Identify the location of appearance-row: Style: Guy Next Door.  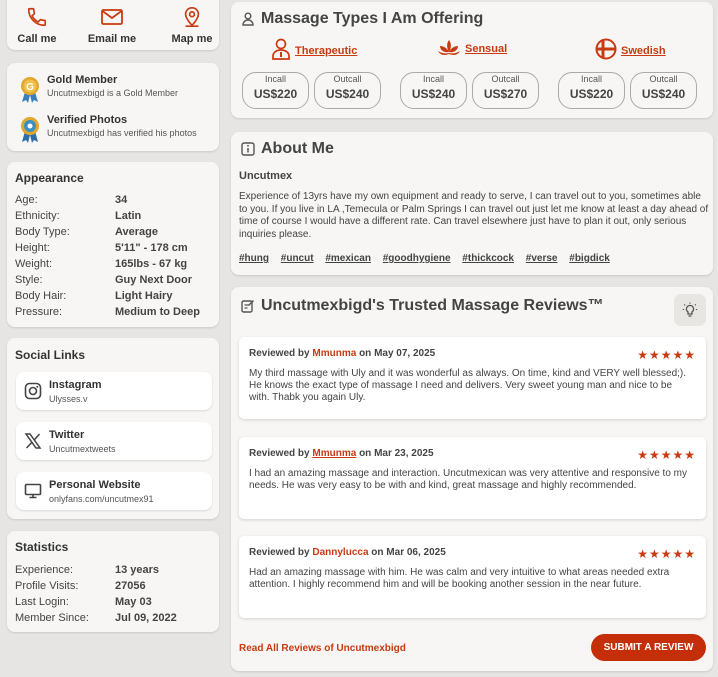
(115, 281).